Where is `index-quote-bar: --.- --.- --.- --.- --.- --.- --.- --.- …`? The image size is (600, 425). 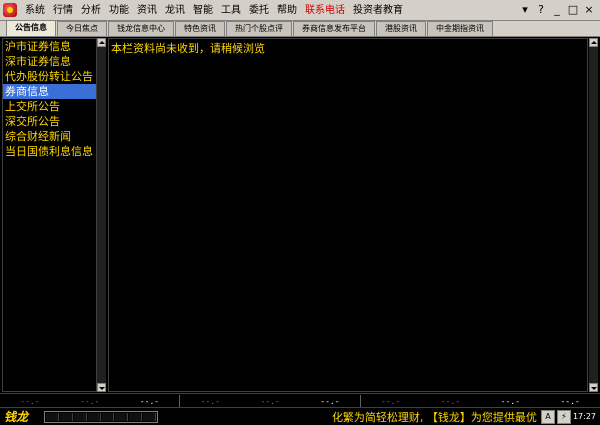
index-quote-bar: --.- --.- --.- --.- --.- --.- --.- --.- … is located at coordinates (300, 400).